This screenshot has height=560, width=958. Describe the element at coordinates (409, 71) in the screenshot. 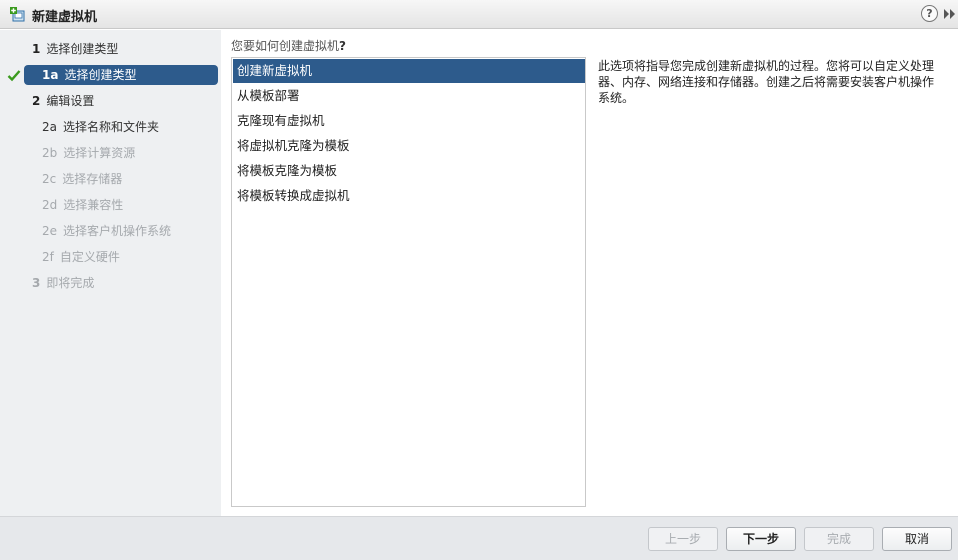

I see `option-create-new-vm: 创建新虚拟机` at that location.